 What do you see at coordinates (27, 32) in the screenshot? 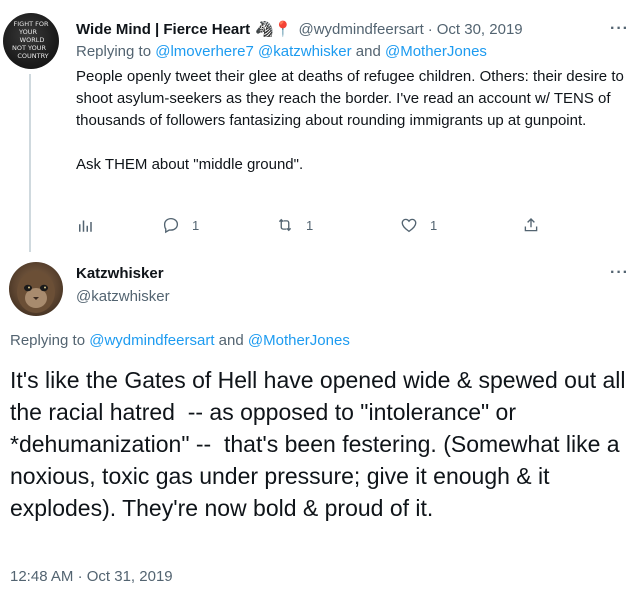
I see `svg-text: YOUR` at bounding box center [27, 32].